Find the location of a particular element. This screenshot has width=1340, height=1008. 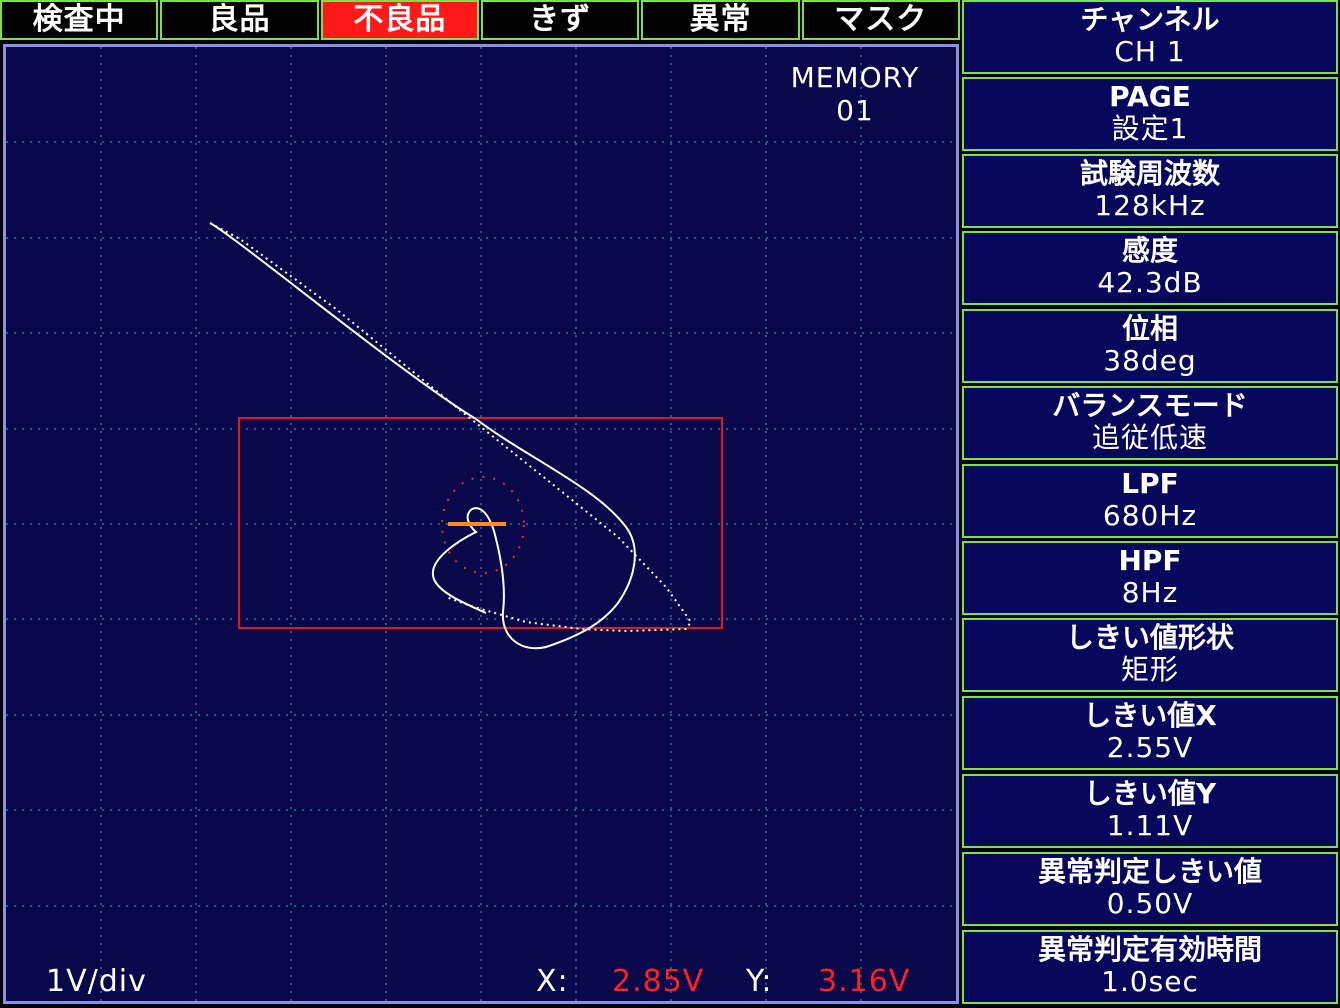

param-abnormal-threshold: 異常判定しきい値 0.50V is located at coordinates (1150, 889).